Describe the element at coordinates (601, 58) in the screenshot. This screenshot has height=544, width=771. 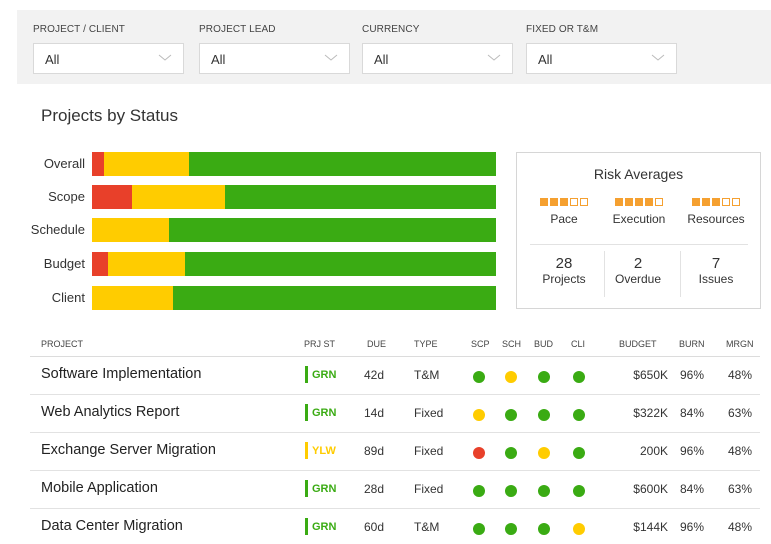
I see `fixed-tm-select: All` at that location.